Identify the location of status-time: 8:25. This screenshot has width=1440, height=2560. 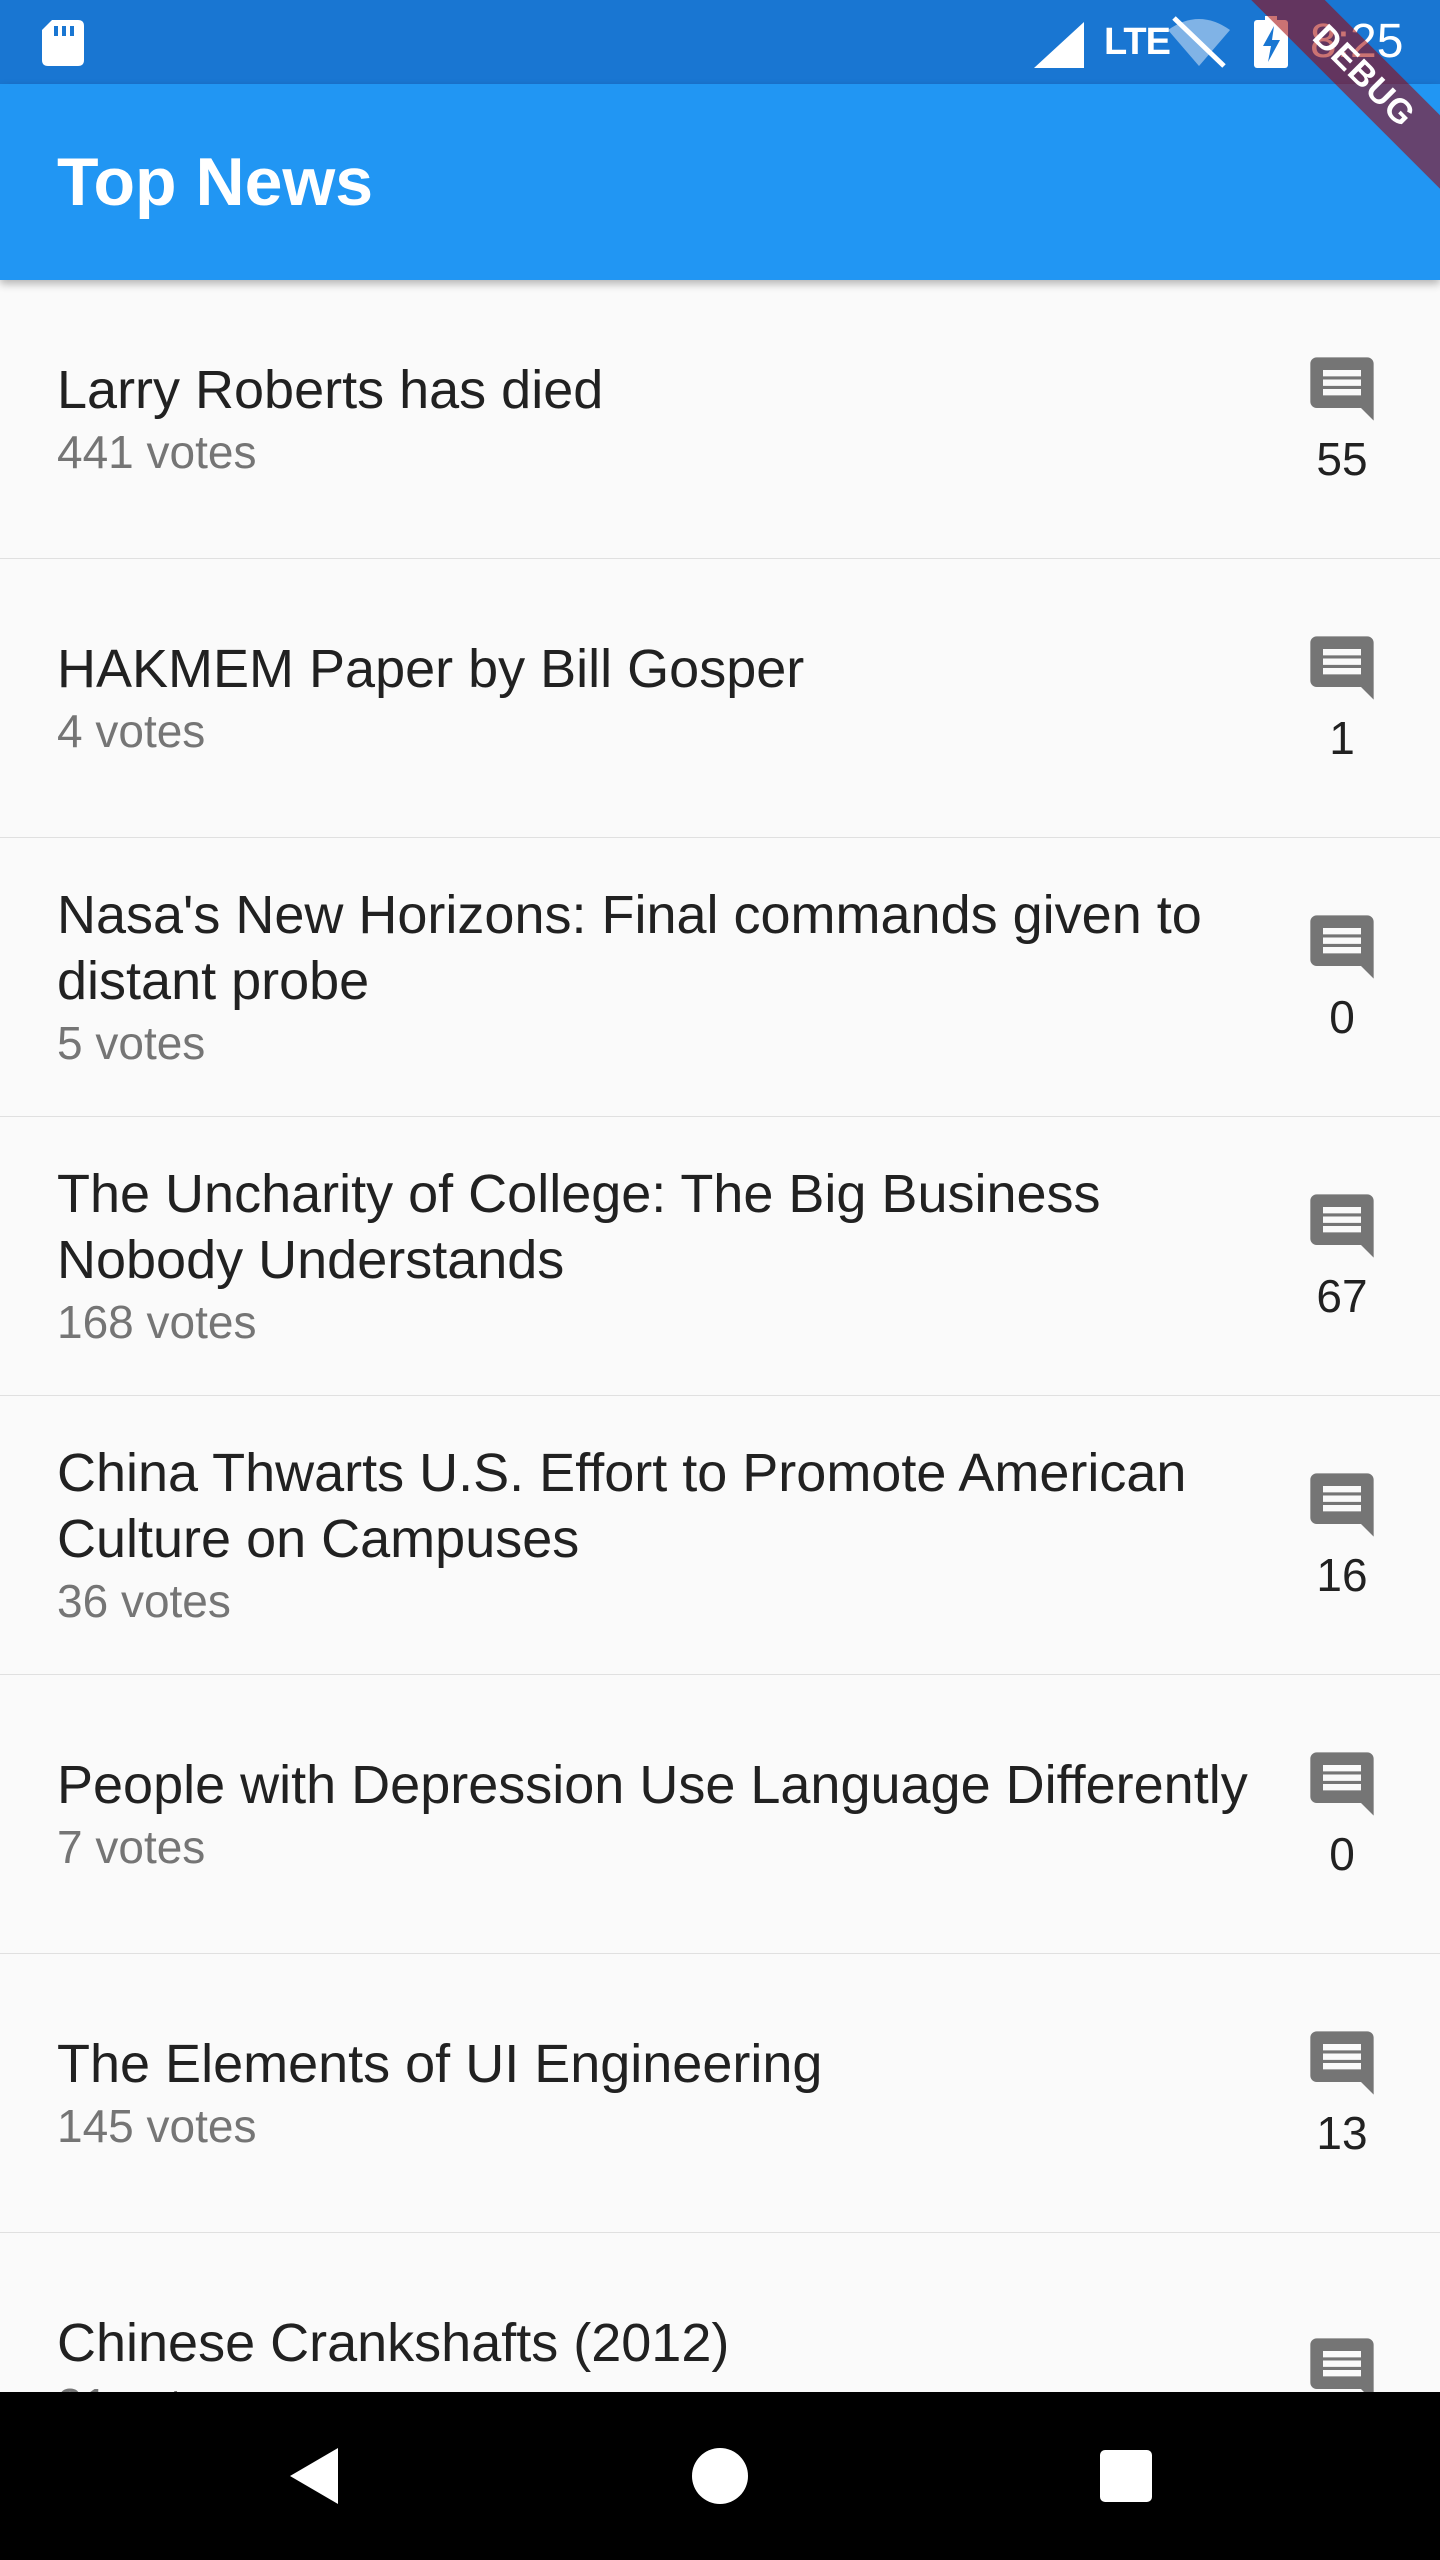
(1357, 41).